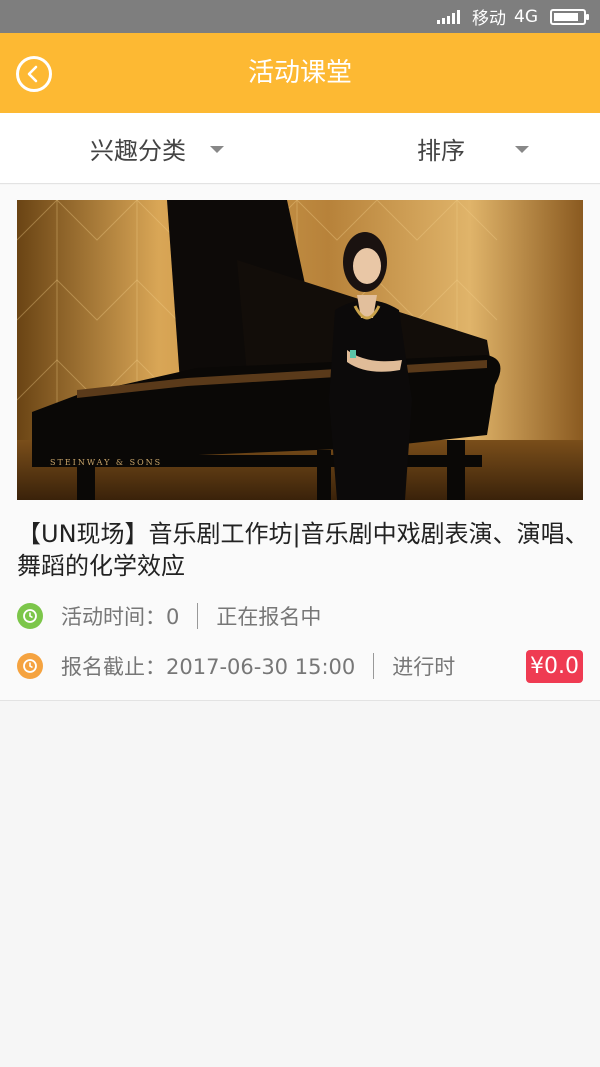 The width and height of the screenshot is (600, 1067). I want to click on chevron-left-icon, so click(32, 74).